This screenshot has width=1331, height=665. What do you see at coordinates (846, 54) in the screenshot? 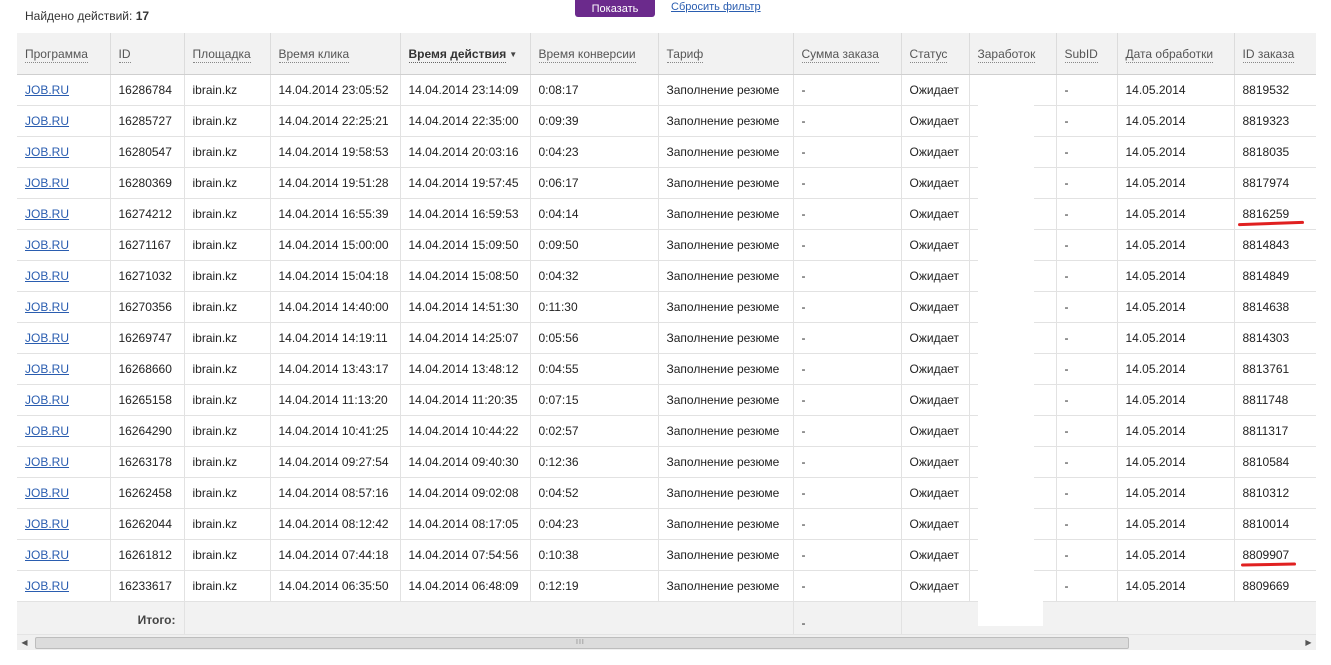
I see `column-header-order-sum: Сумма заказа` at bounding box center [846, 54].